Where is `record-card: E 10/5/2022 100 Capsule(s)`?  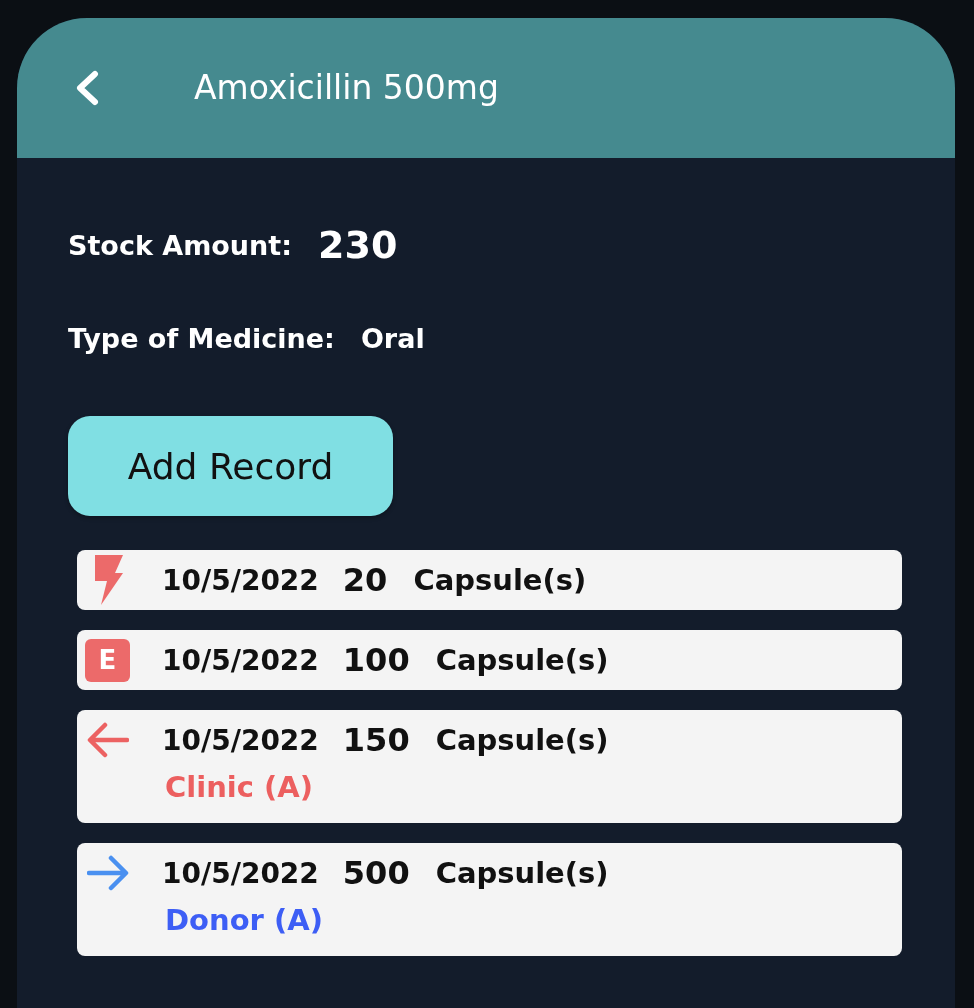
record-card: E 10/5/2022 100 Capsule(s) is located at coordinates (489, 660).